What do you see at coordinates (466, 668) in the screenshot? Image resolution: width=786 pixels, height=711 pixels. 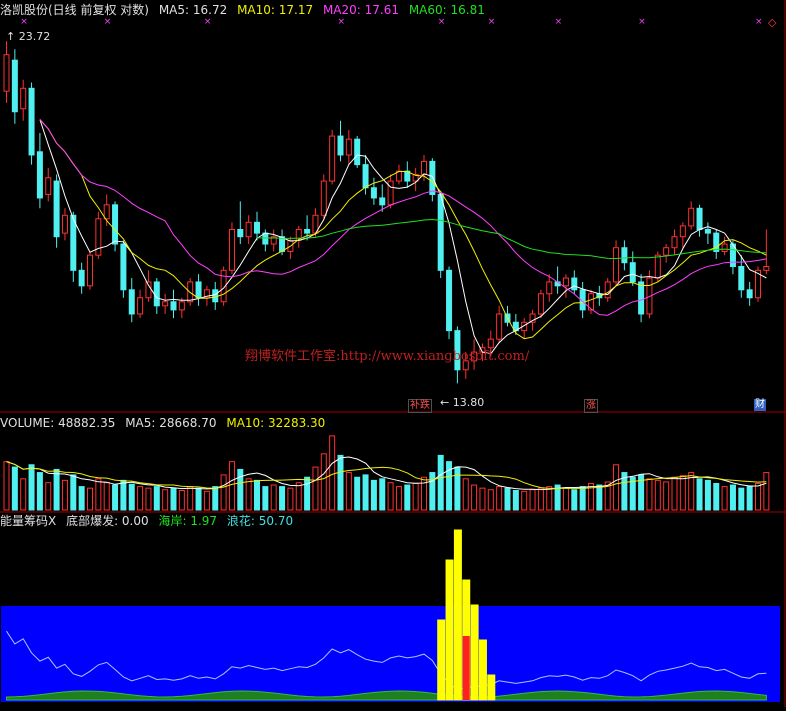 I see `burst-red-bar` at bounding box center [466, 668].